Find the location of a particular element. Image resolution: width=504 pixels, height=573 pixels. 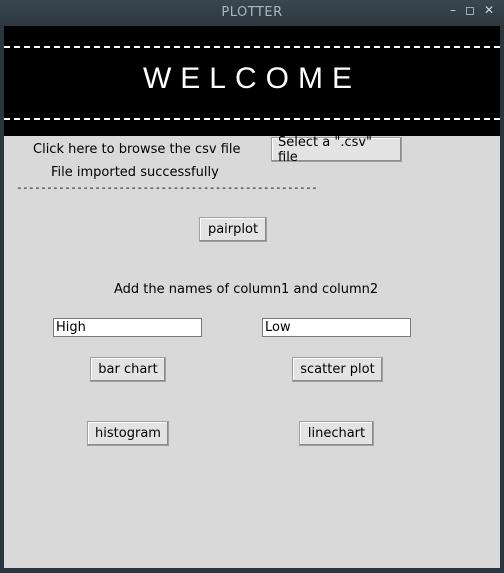

columns-instruction: Add the names of column1 and column2 is located at coordinates (246, 289).